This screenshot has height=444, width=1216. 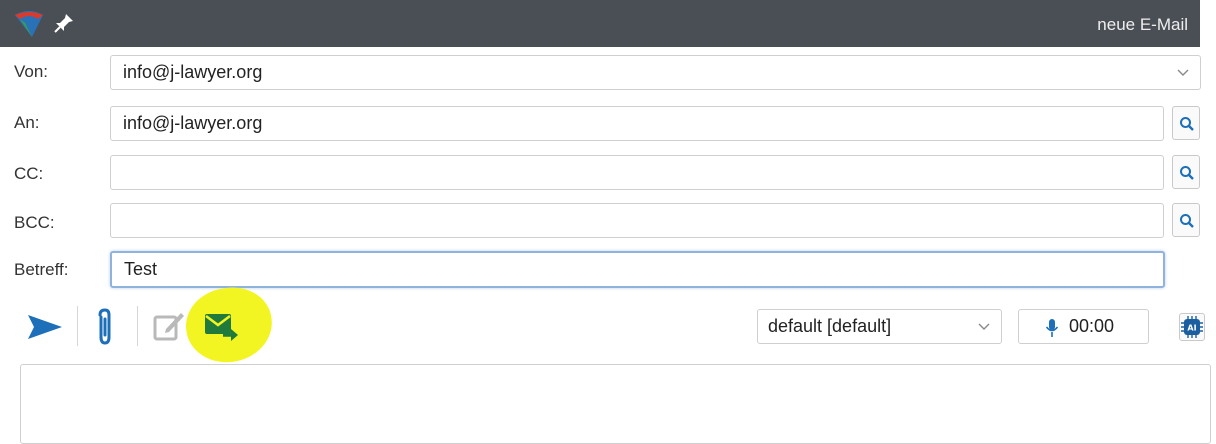 I want to click on profile-select-value: default [default], so click(x=830, y=326).